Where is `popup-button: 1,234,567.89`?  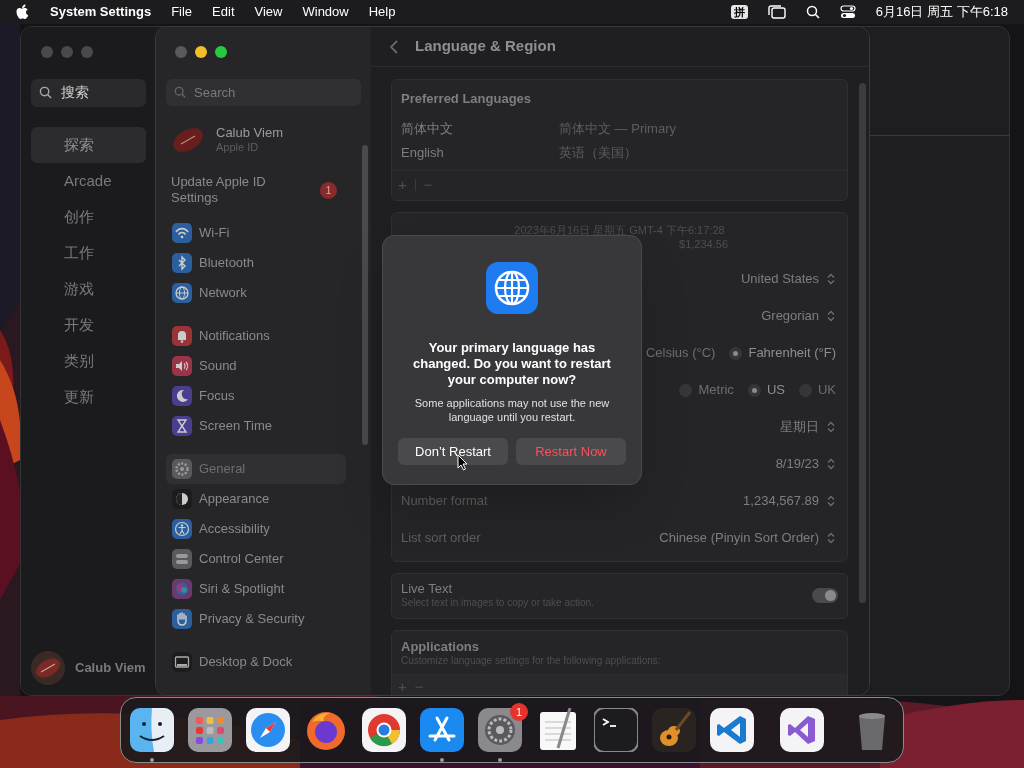 popup-button: 1,234,567.89 is located at coordinates (790, 501).